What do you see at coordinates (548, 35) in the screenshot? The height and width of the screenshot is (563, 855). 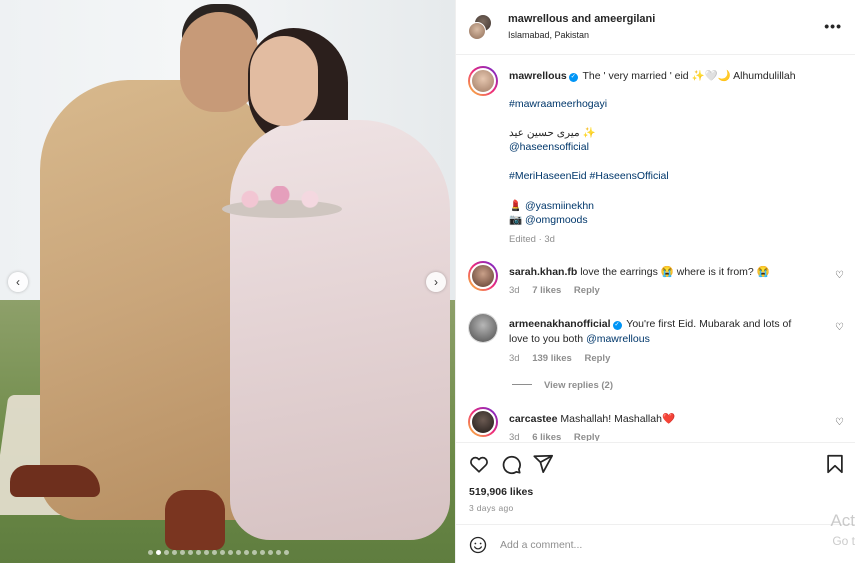 I see `post-location: Islamabad, Pakistan` at bounding box center [548, 35].